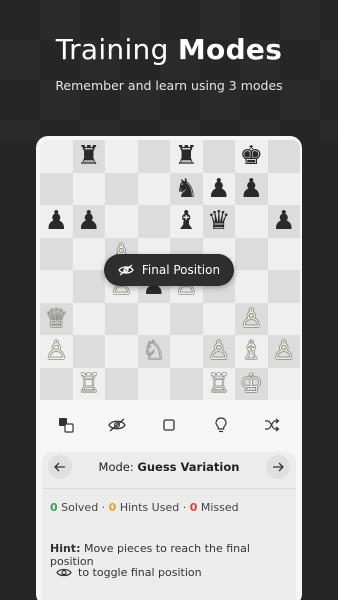 The width and height of the screenshot is (338, 600). What do you see at coordinates (169, 270) in the screenshot?
I see `final-position-tooltip: Final Position` at bounding box center [169, 270].